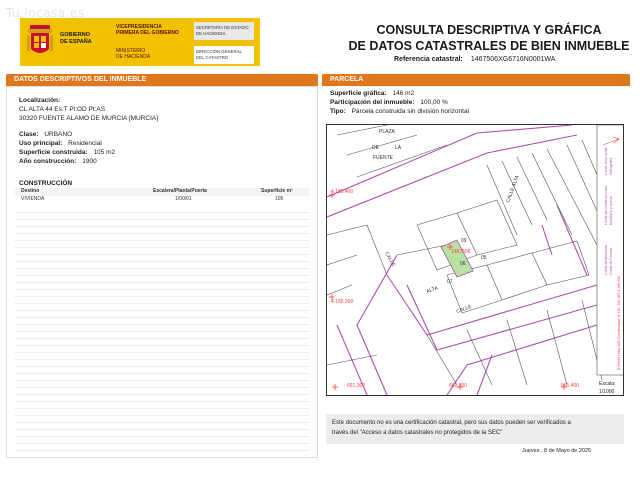  Describe the element at coordinates (376, 148) in the screenshot. I see `map-label-de: DE` at that location.